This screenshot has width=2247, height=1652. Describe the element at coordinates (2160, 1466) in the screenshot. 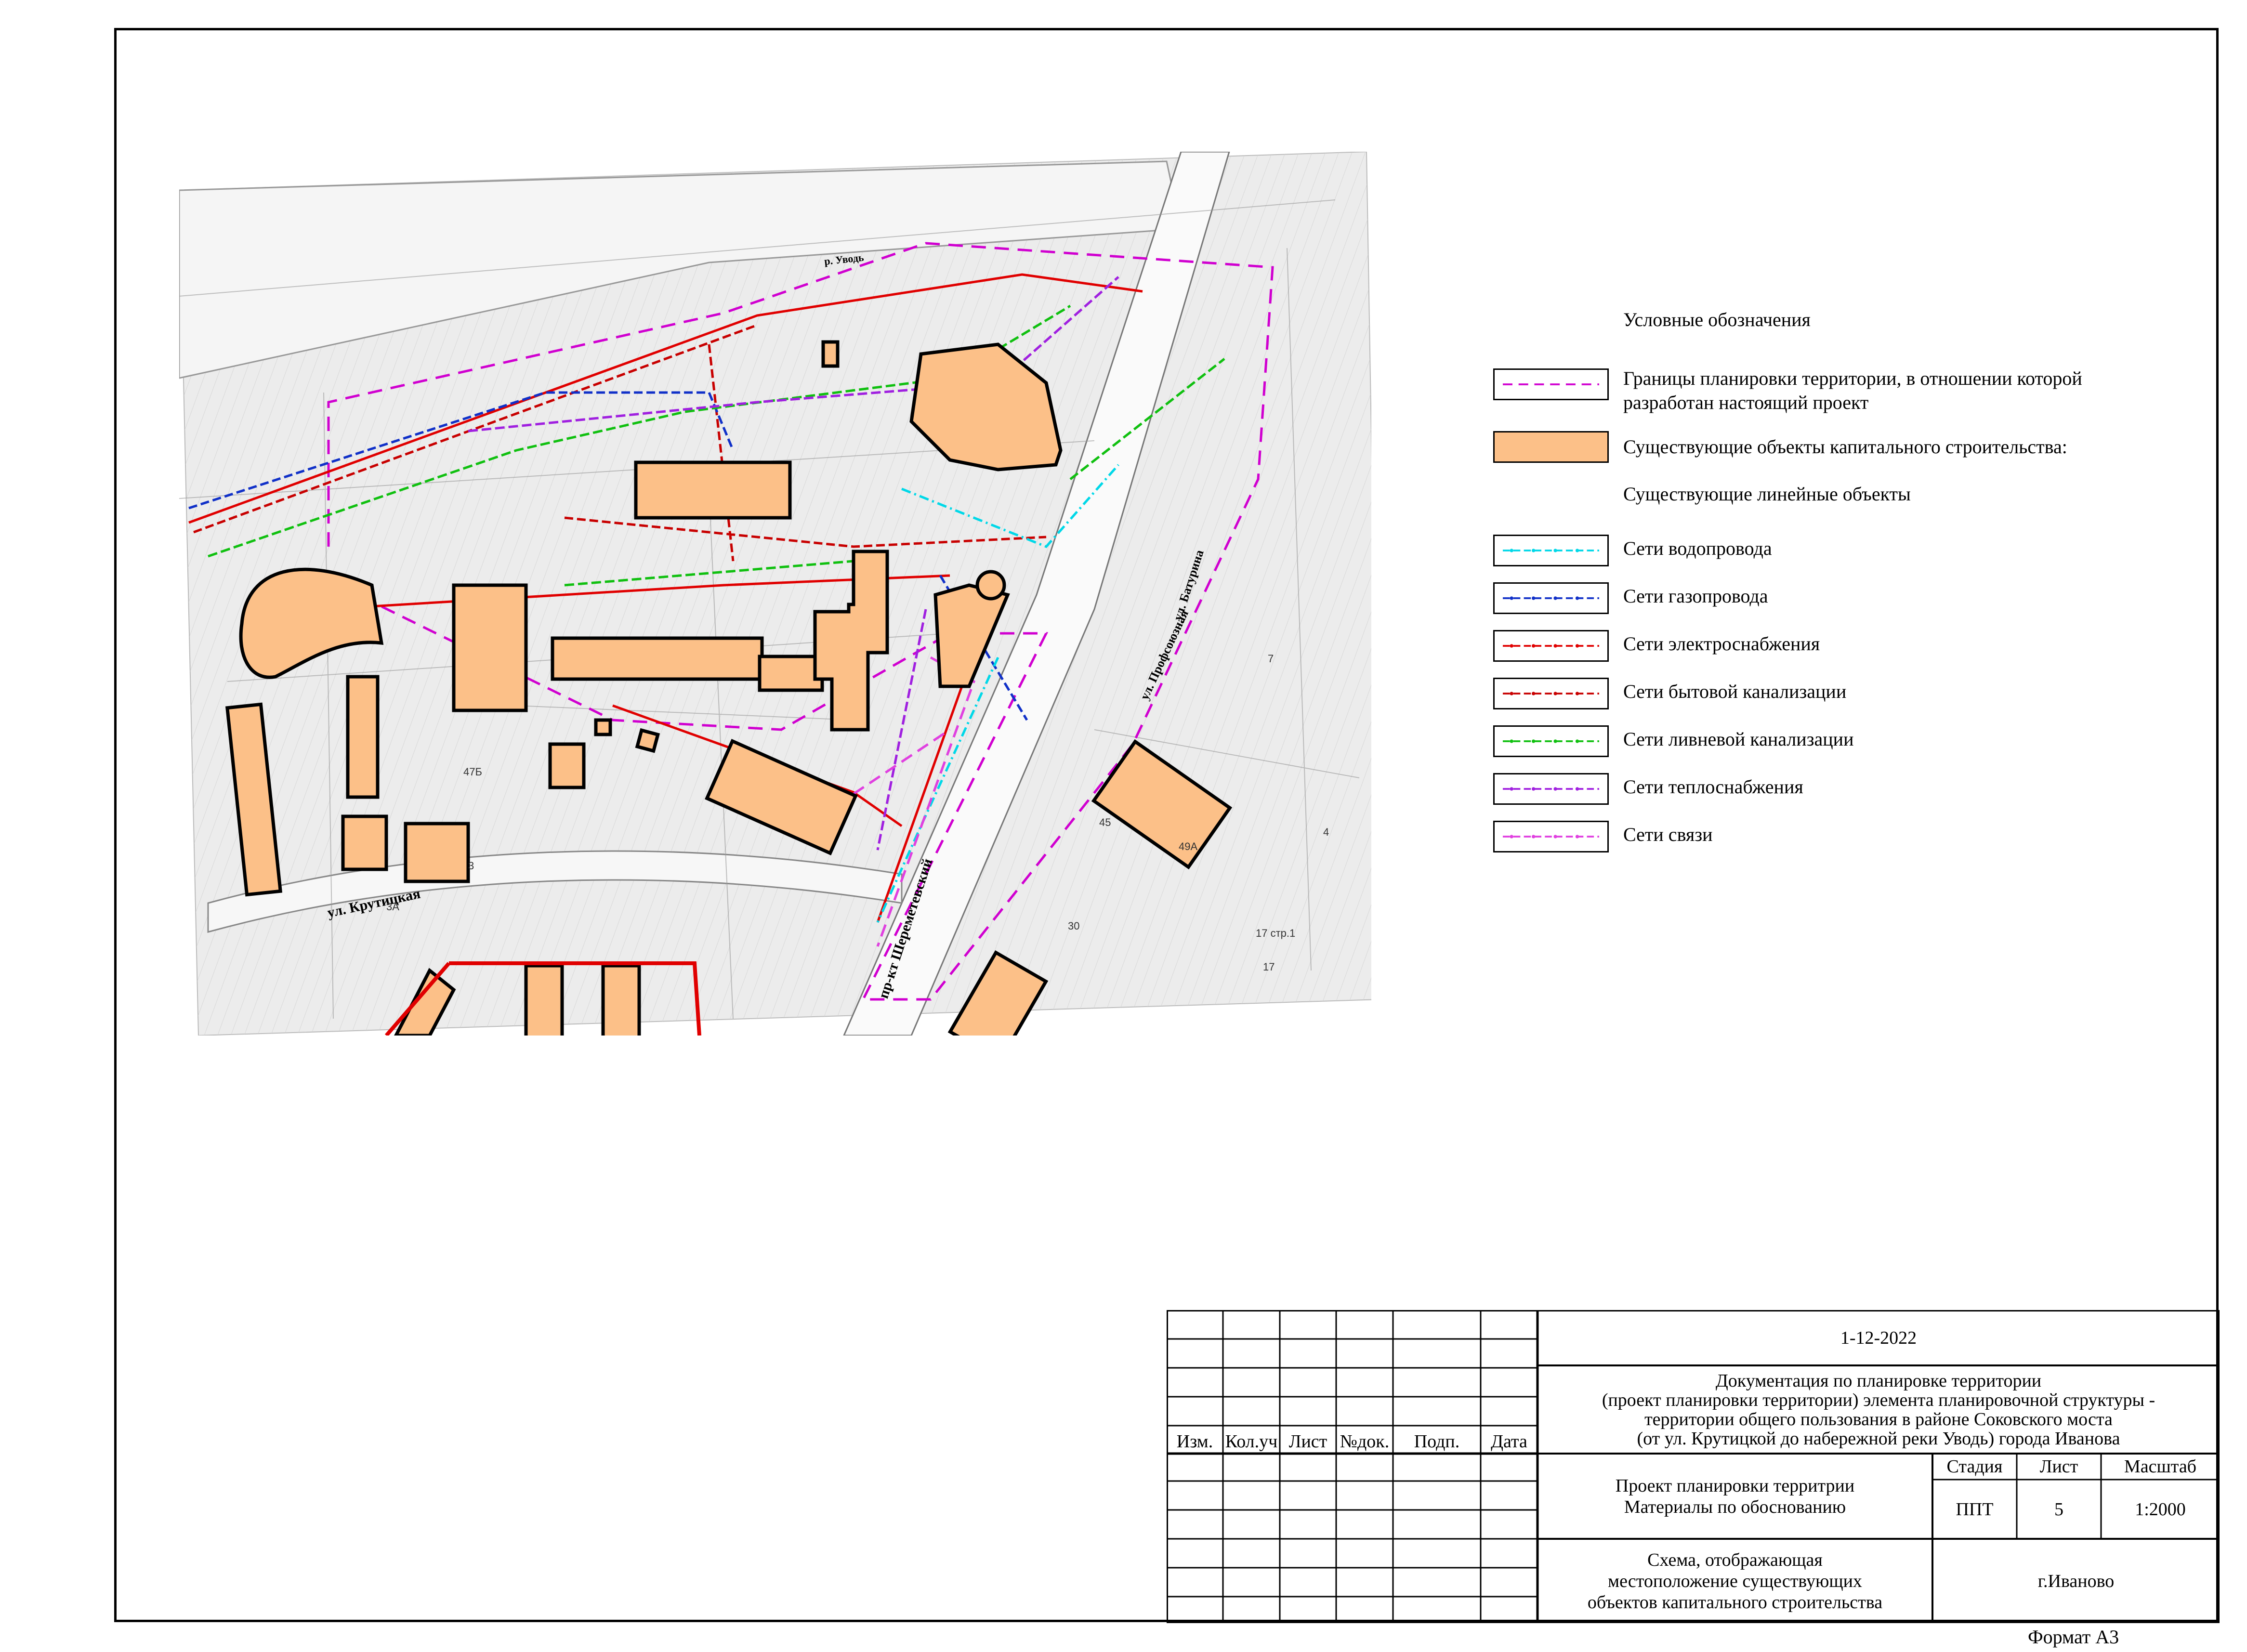

I see `scale-label: Масштаб` at that location.